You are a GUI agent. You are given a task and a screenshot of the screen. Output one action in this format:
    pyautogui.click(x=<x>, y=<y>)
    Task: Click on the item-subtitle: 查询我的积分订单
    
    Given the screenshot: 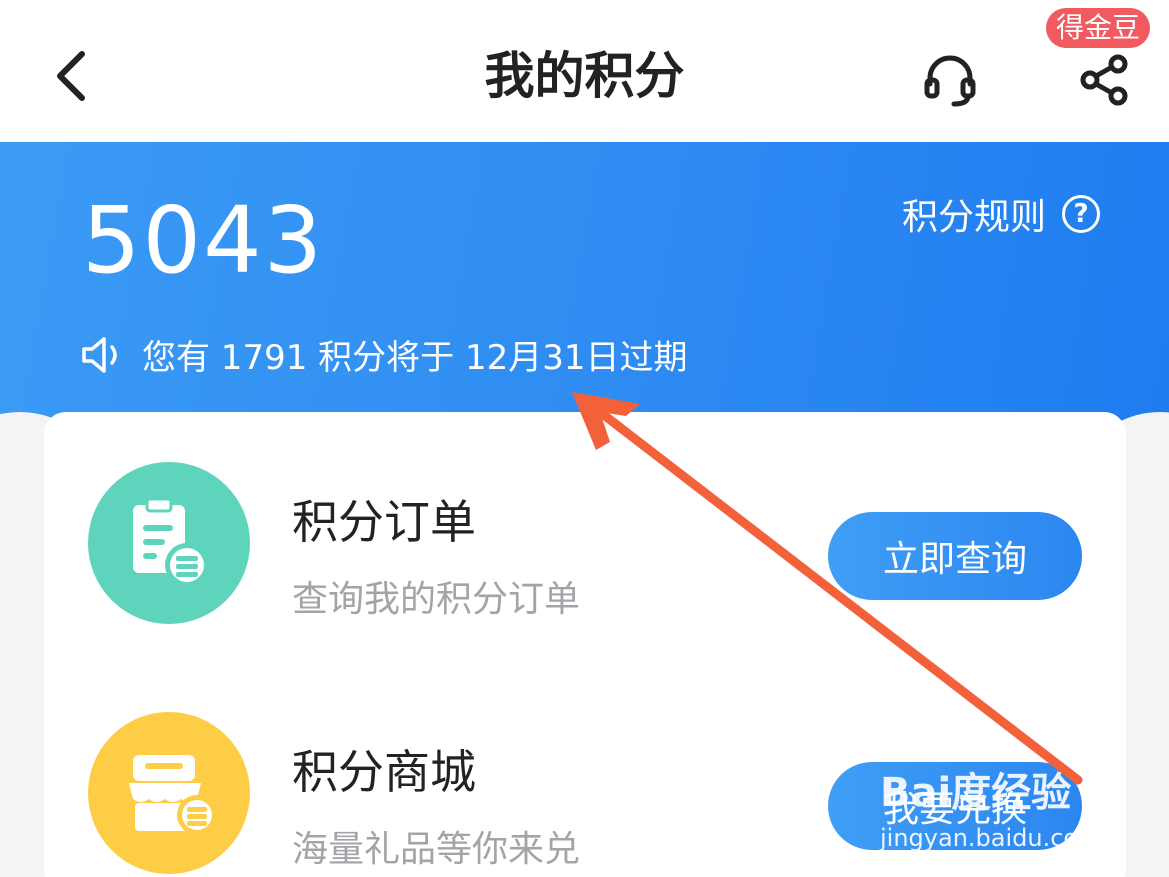 What is the action you would take?
    pyautogui.click(x=436, y=599)
    